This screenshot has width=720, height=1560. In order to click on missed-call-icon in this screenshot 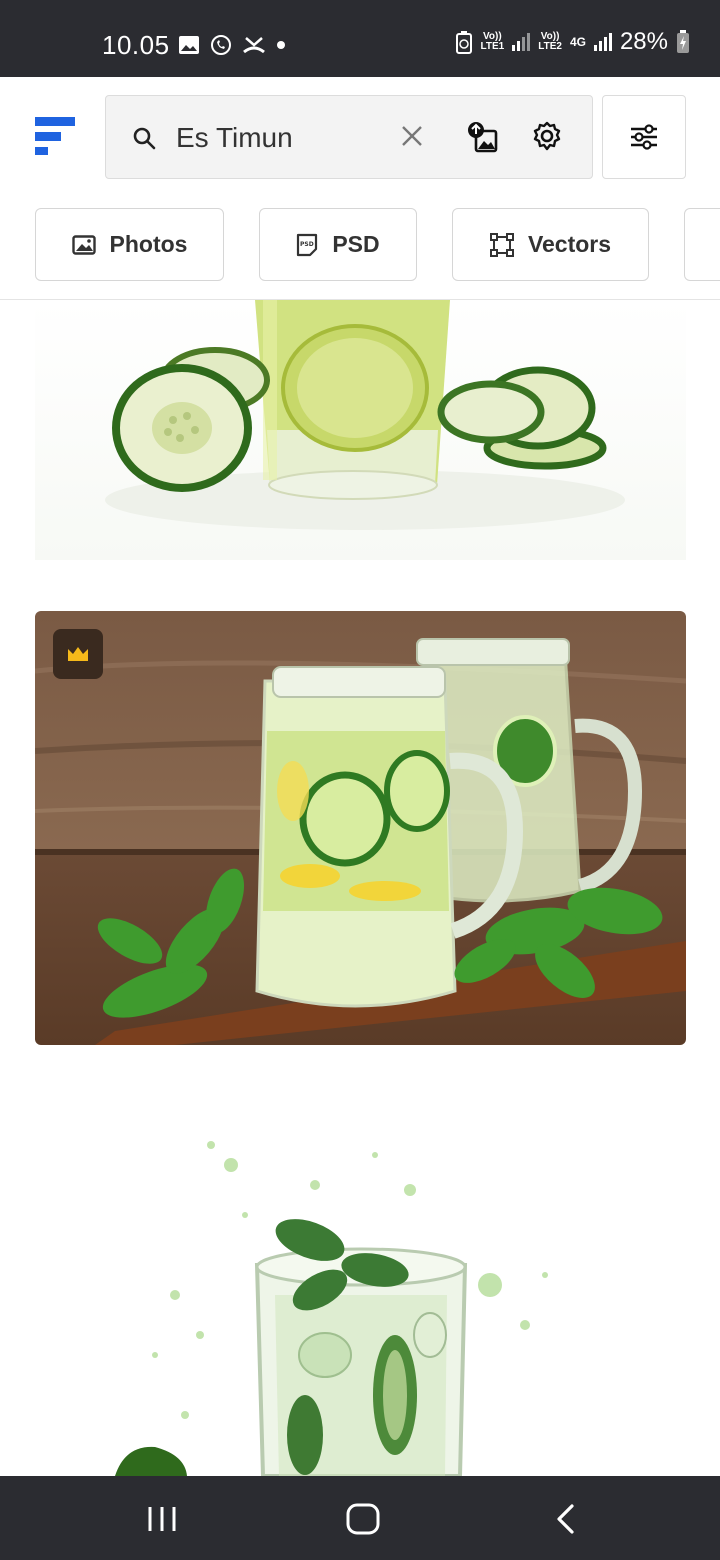, I will do `click(254, 45)`.